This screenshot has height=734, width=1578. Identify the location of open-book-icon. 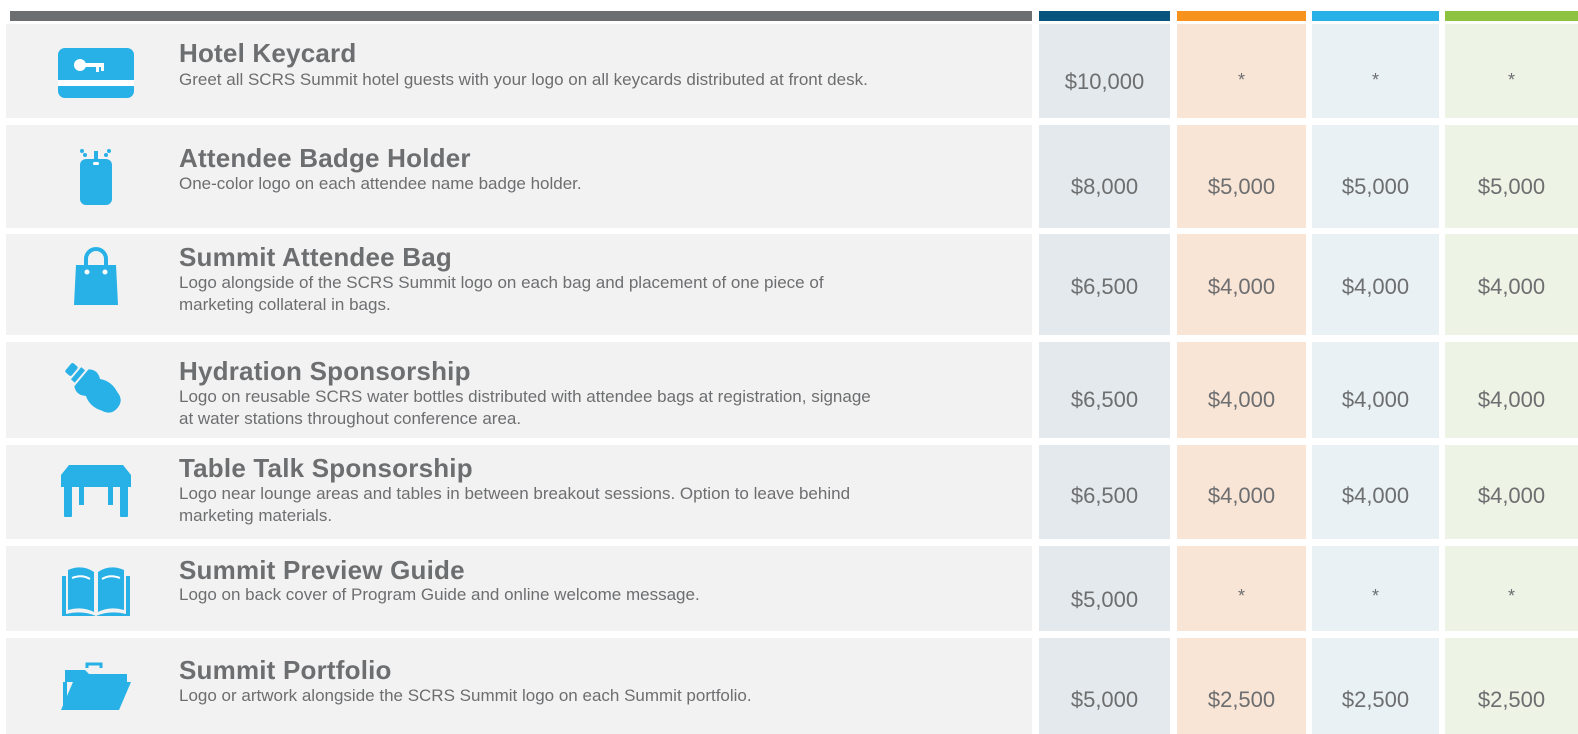
(95, 590).